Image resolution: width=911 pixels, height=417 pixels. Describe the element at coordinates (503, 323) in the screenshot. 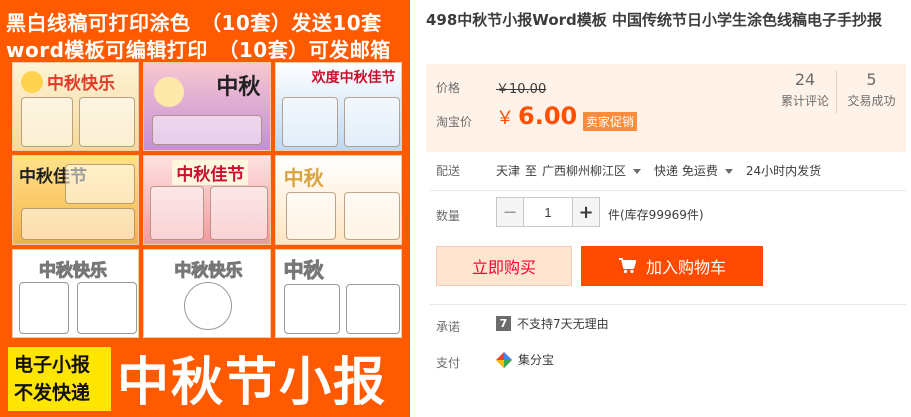

I see `seven-day-return-icon: 7` at that location.